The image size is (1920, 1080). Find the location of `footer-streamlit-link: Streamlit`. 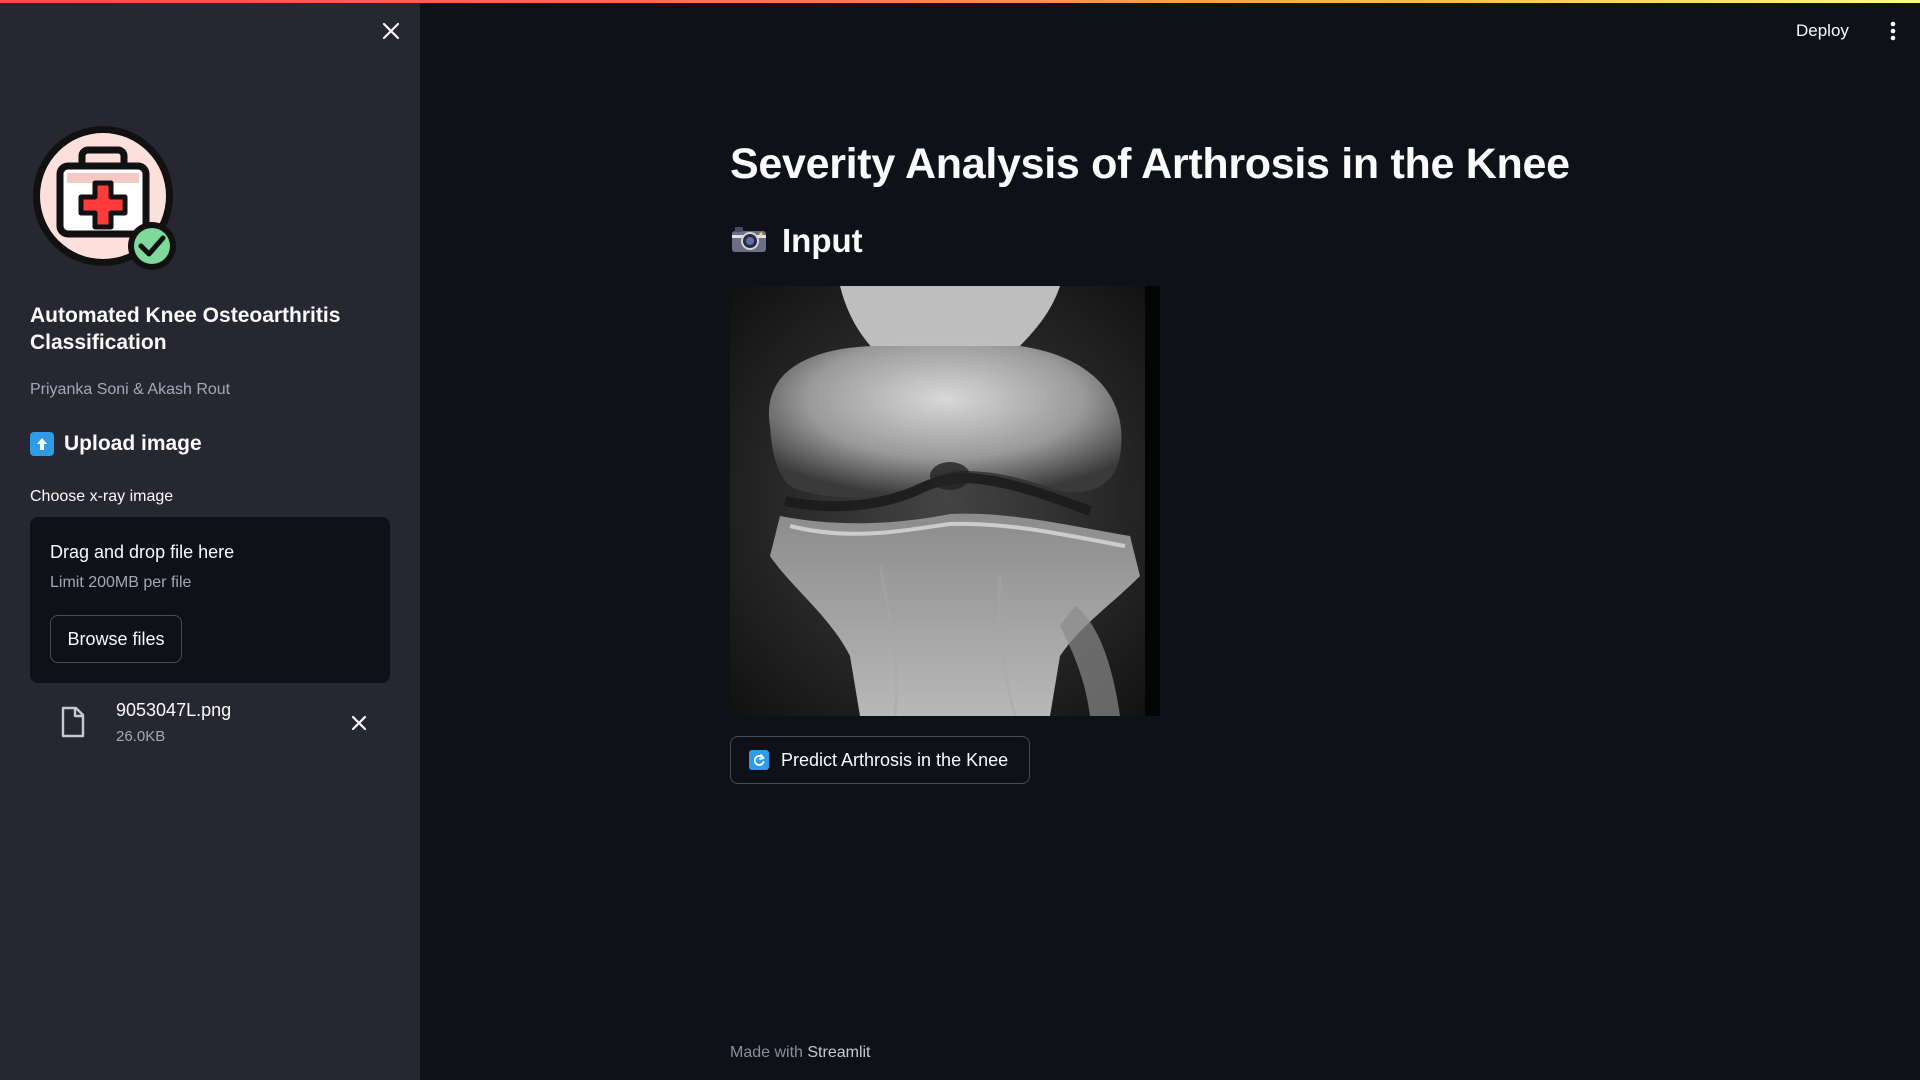

footer-streamlit-link: Streamlit is located at coordinates (838, 1052).